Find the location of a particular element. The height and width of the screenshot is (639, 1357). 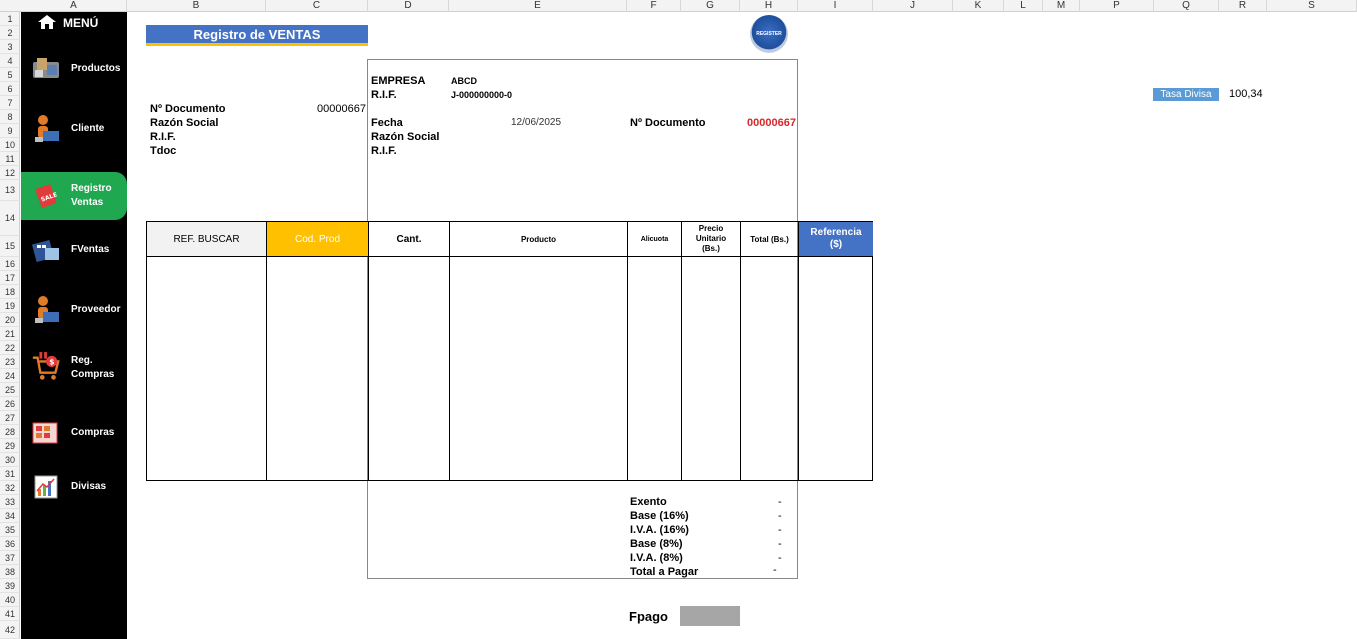

empresa-label: EMPRESA is located at coordinates (398, 81).